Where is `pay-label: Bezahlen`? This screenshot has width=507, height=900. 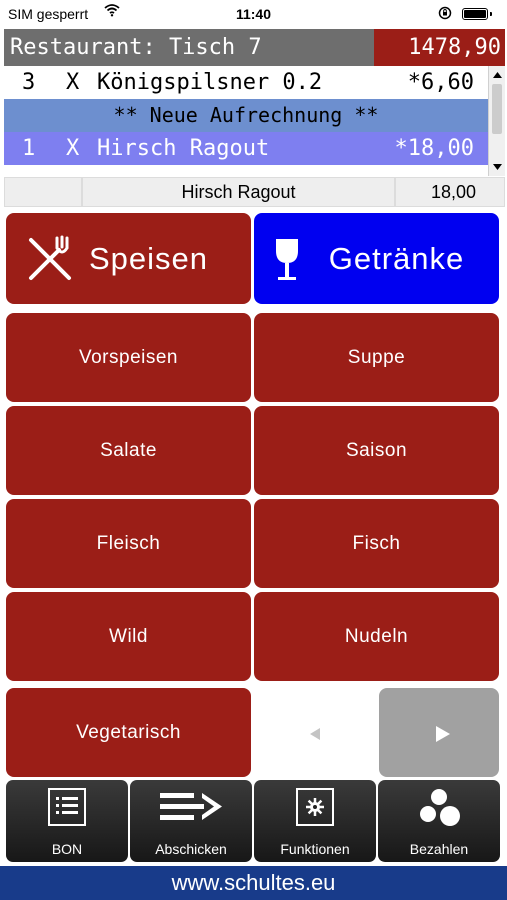
pay-label: Bezahlen is located at coordinates (439, 849).